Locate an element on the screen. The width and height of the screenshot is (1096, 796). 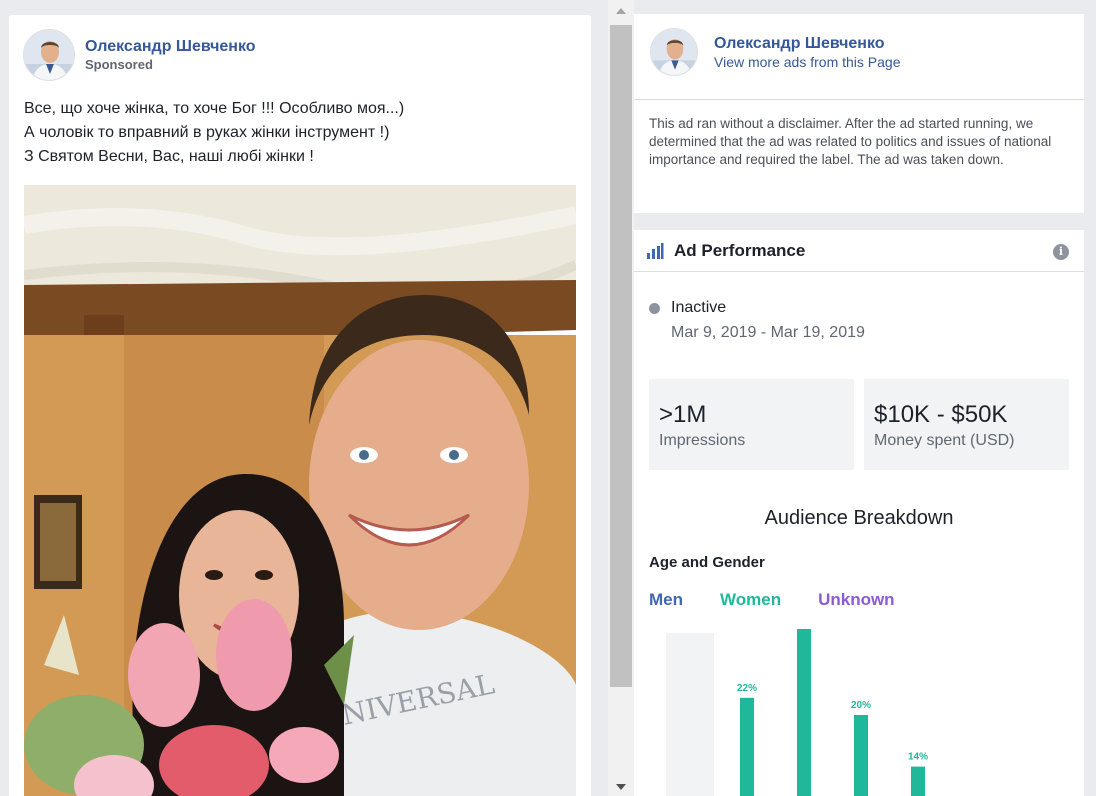
status-dot-icon is located at coordinates (654, 308).